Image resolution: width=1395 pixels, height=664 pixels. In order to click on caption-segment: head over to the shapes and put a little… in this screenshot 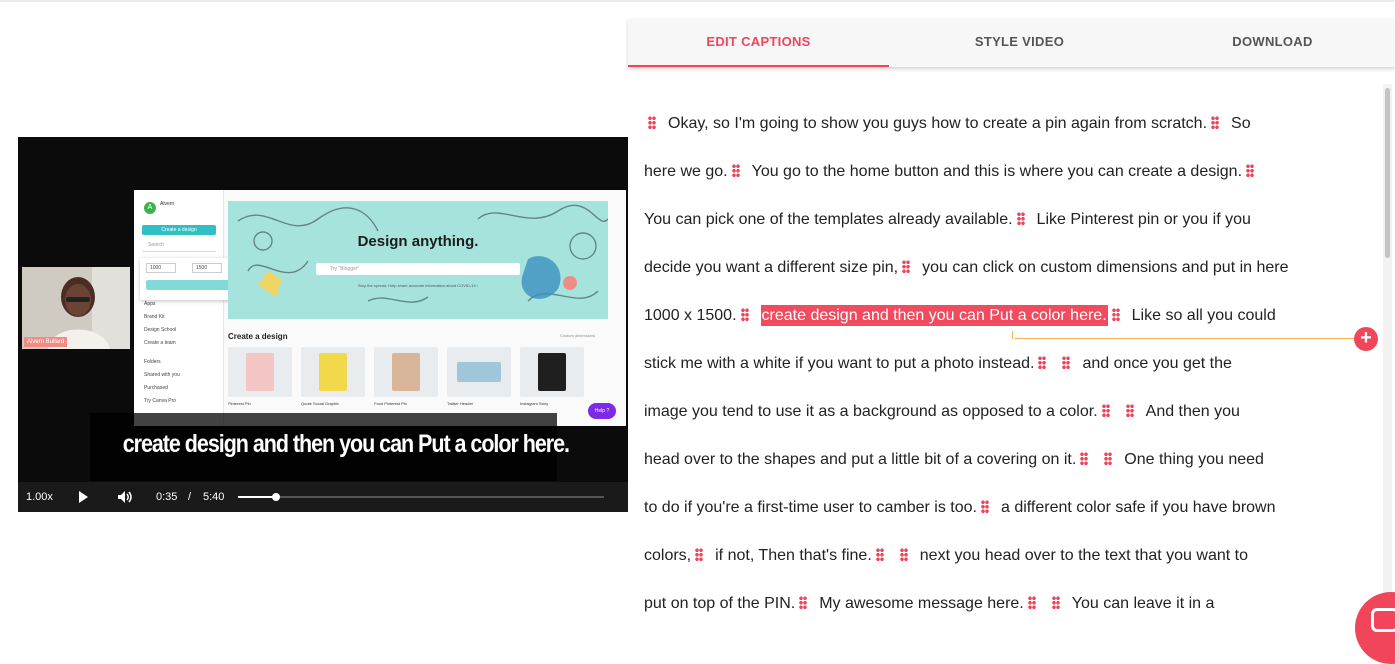, I will do `click(860, 459)`.